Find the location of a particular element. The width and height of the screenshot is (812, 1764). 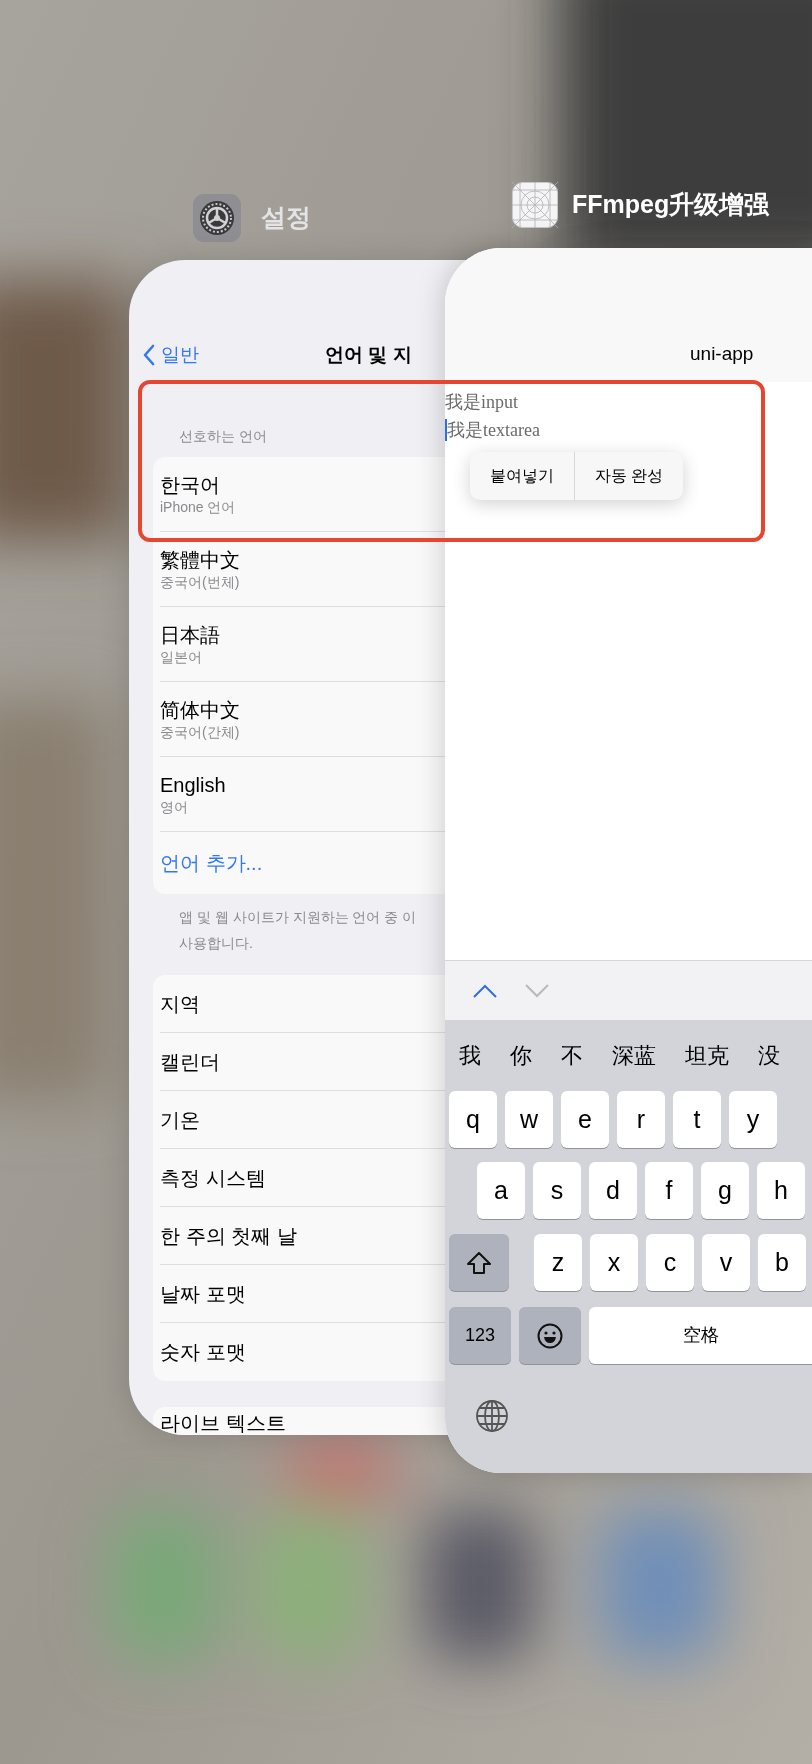

letter-key: x is located at coordinates (614, 1262).